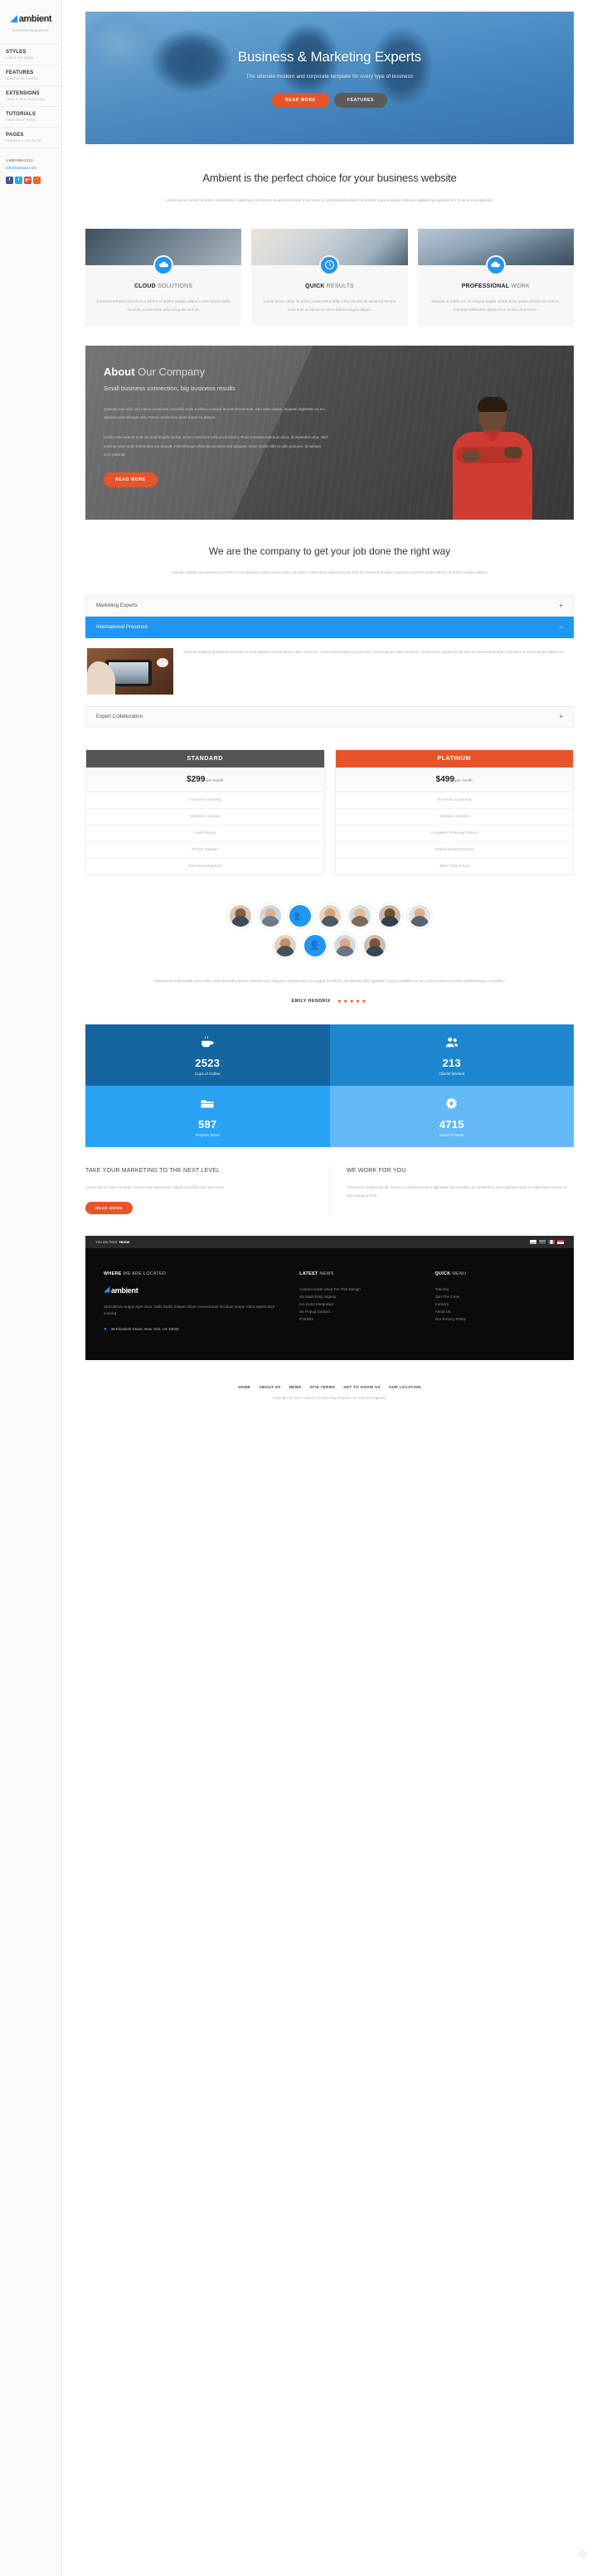 This screenshot has height=2576, width=597. What do you see at coordinates (300, 915) in the screenshot?
I see `avatar-placeholder: 👥` at bounding box center [300, 915].